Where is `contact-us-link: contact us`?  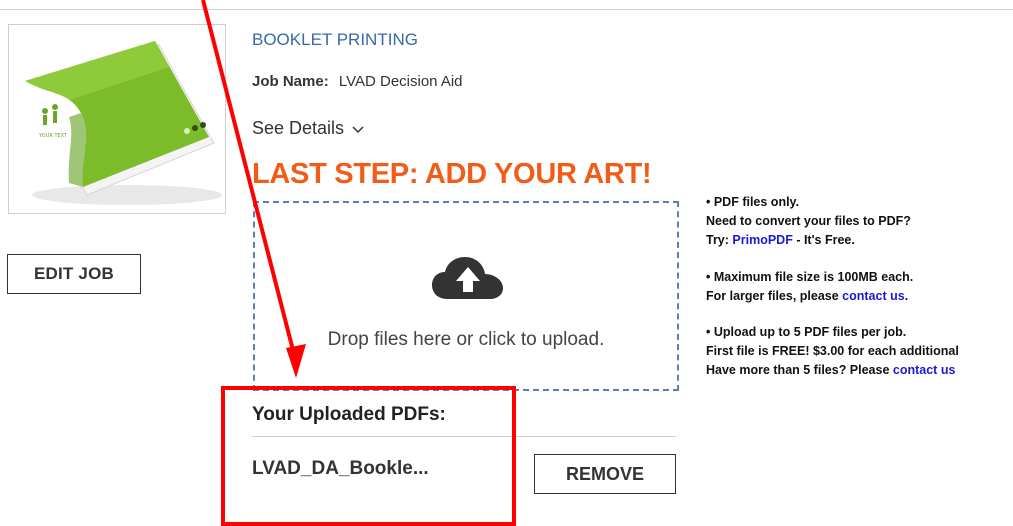
contact-us-link: contact us is located at coordinates (873, 296).